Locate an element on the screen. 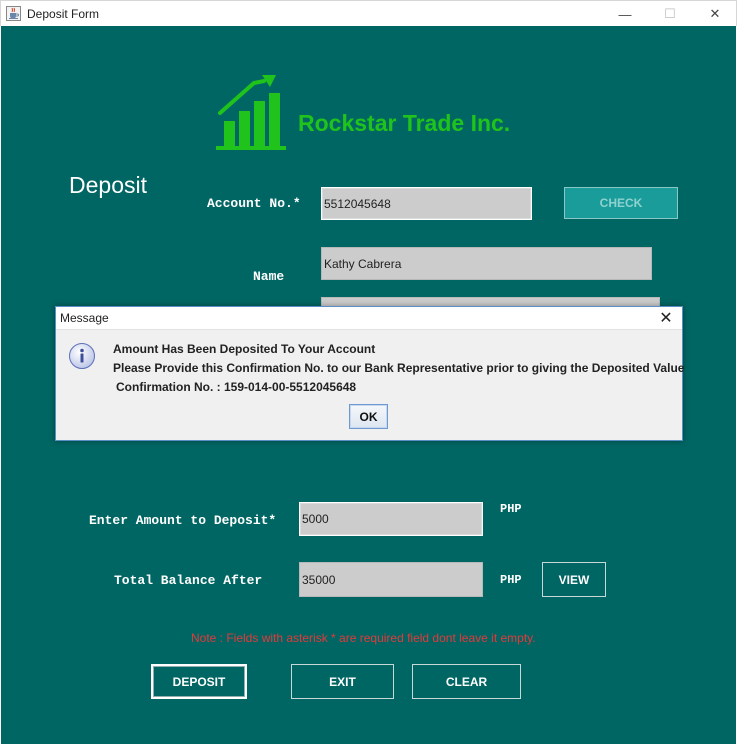  growth-chart-icon is located at coordinates (253, 112).